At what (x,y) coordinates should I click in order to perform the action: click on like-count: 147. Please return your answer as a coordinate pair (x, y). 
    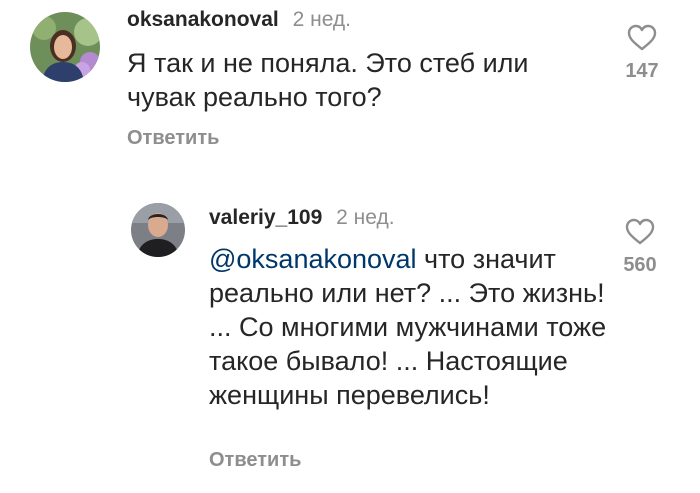
    Looking at the image, I should click on (642, 71).